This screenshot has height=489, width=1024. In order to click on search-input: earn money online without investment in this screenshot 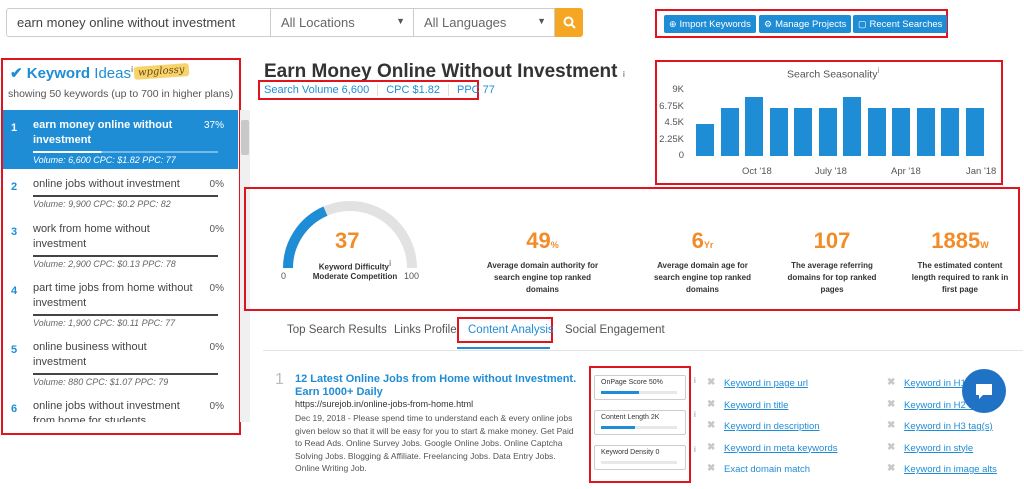, I will do `click(138, 22)`.